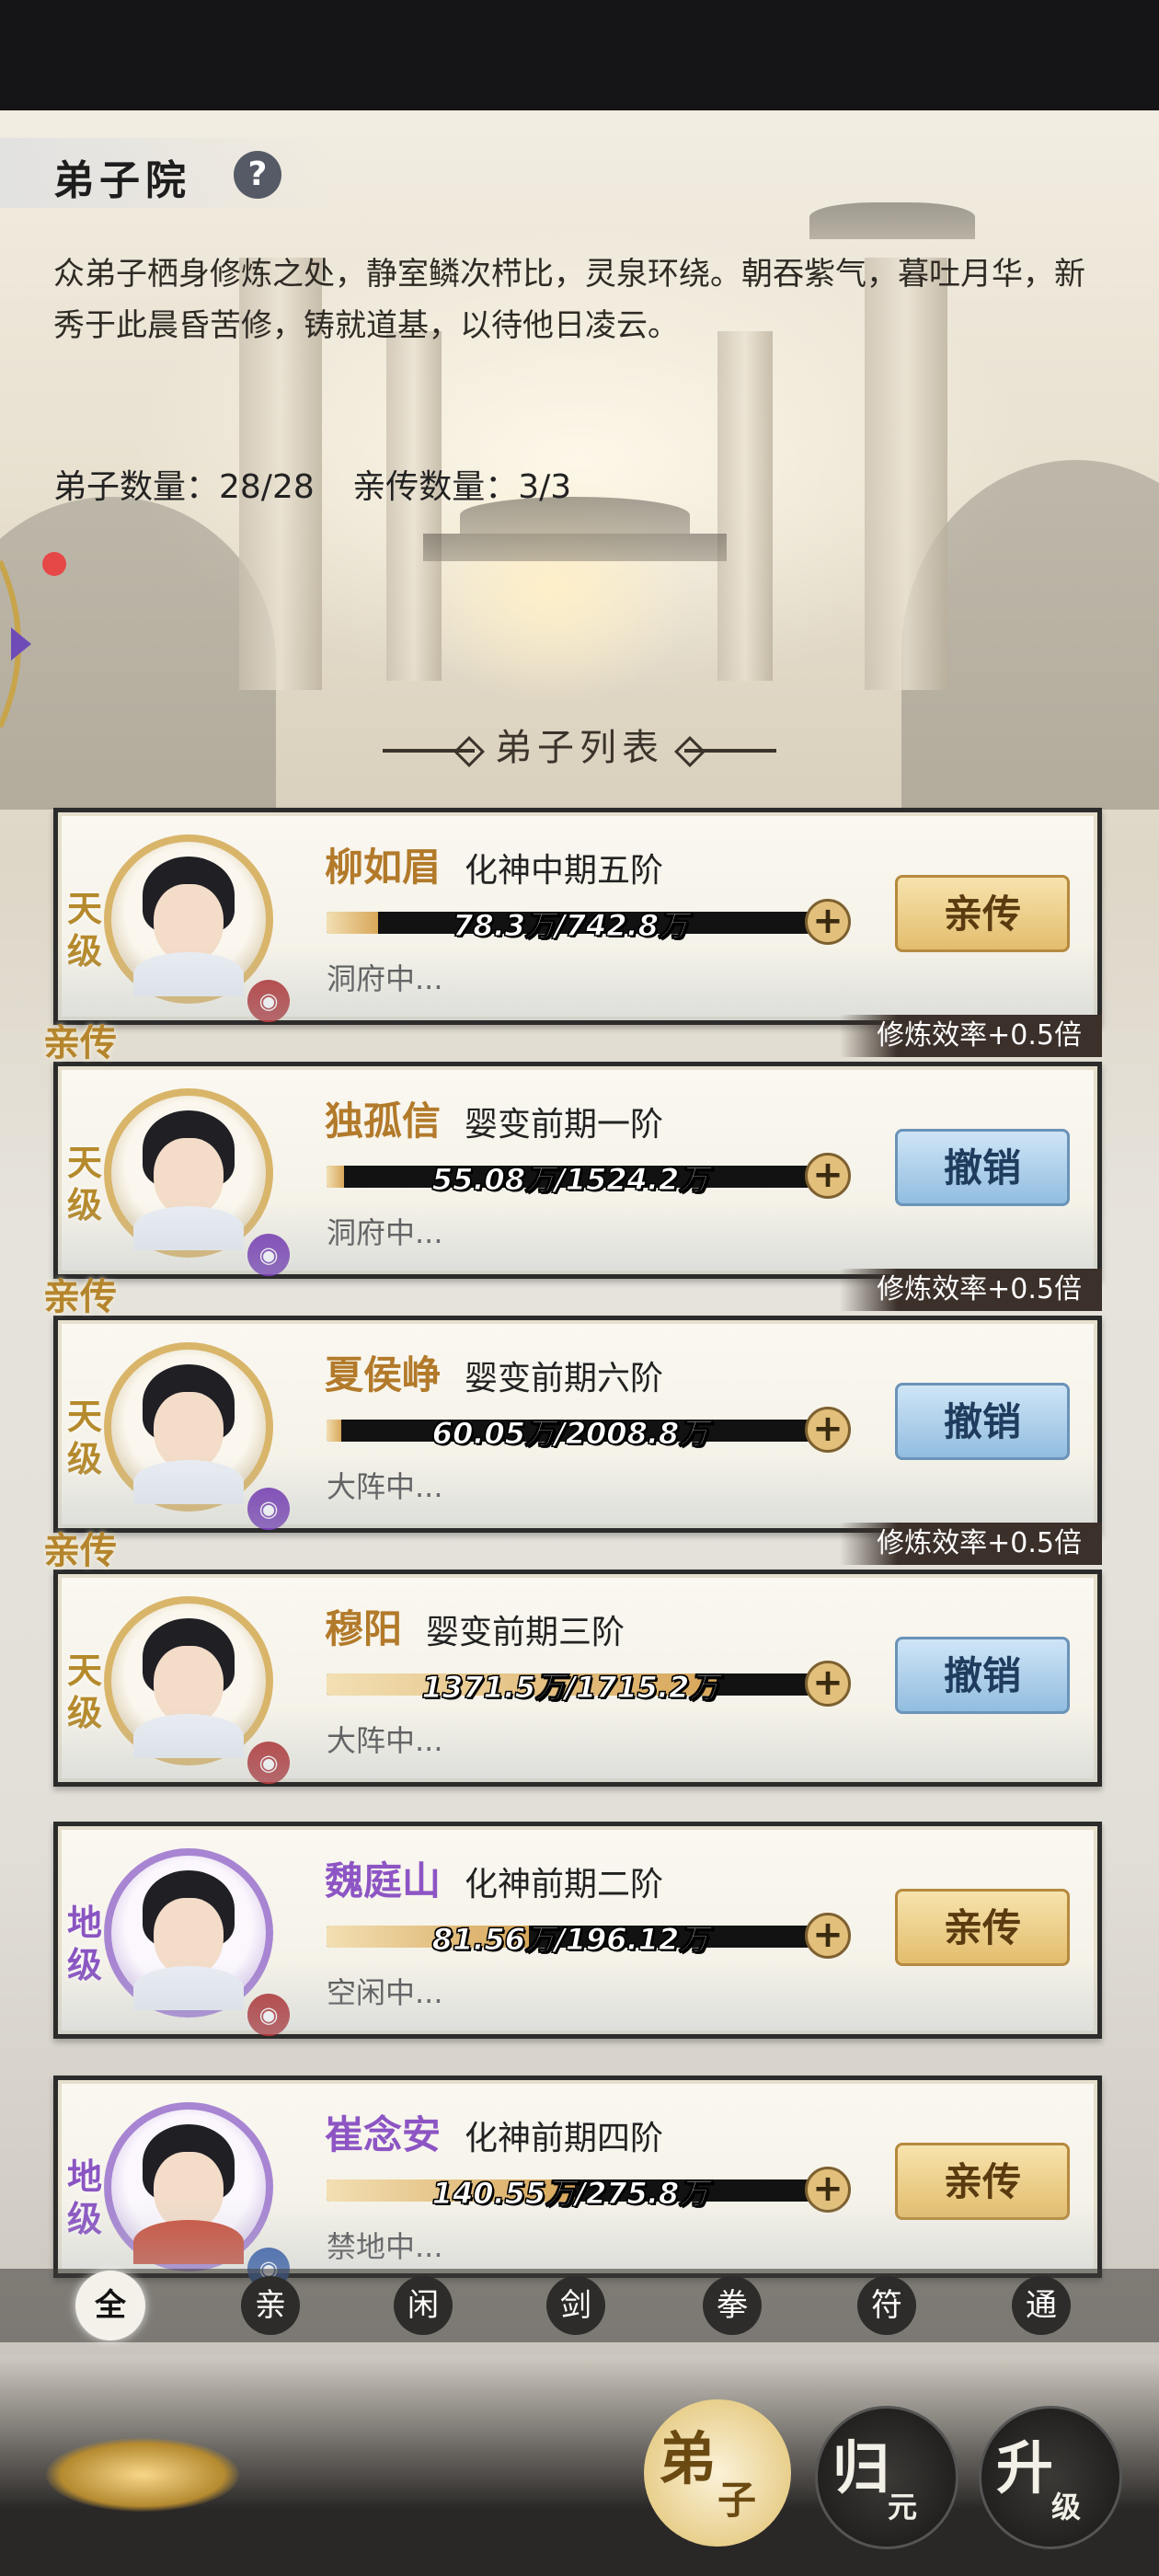 This screenshot has width=1159, height=2576. What do you see at coordinates (462, 487) in the screenshot?
I see `core-disciple-count: 亲传数量：3/3` at bounding box center [462, 487].